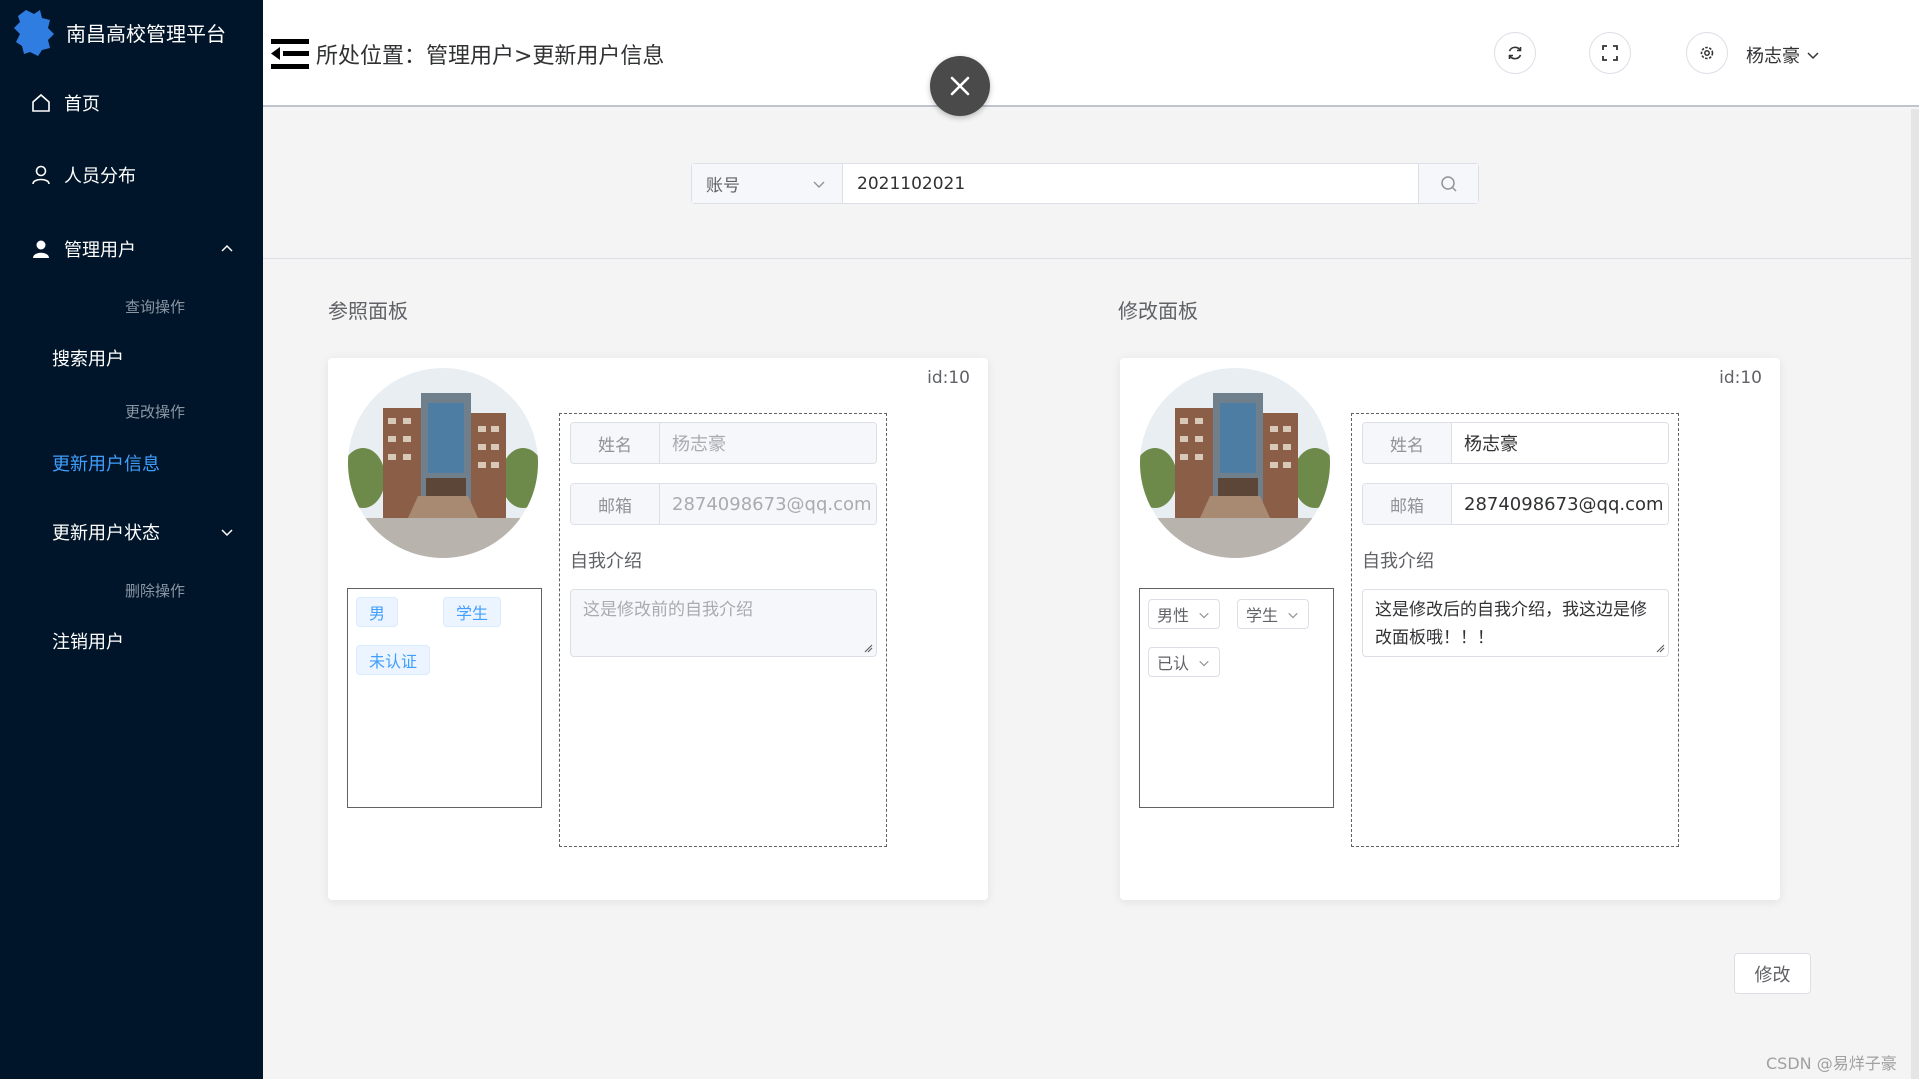 This screenshot has height=1079, width=1919. I want to click on refresh-icon, so click(1515, 53).